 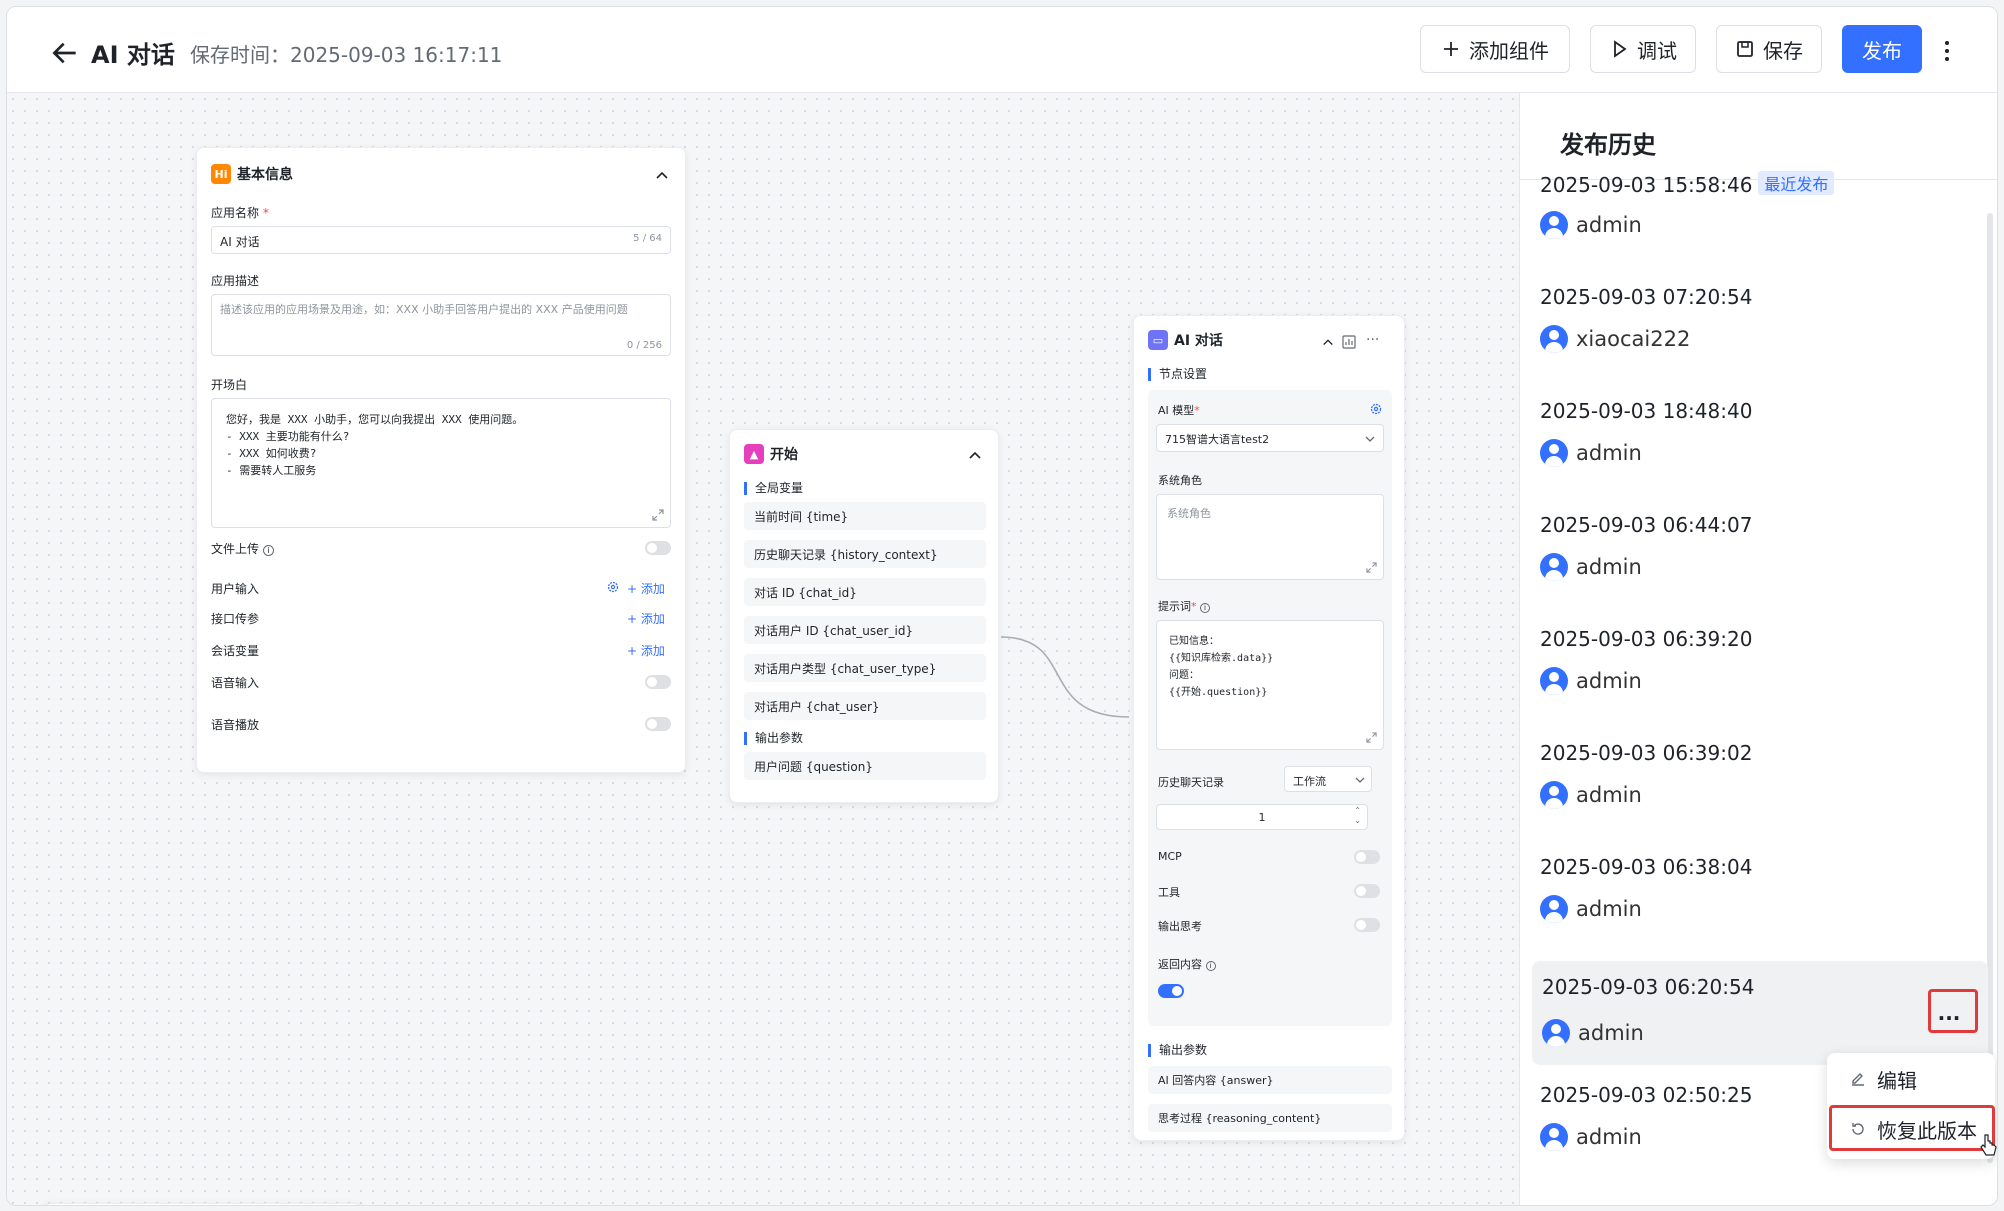 I want to click on page-title: AI 对话, so click(x=133, y=55).